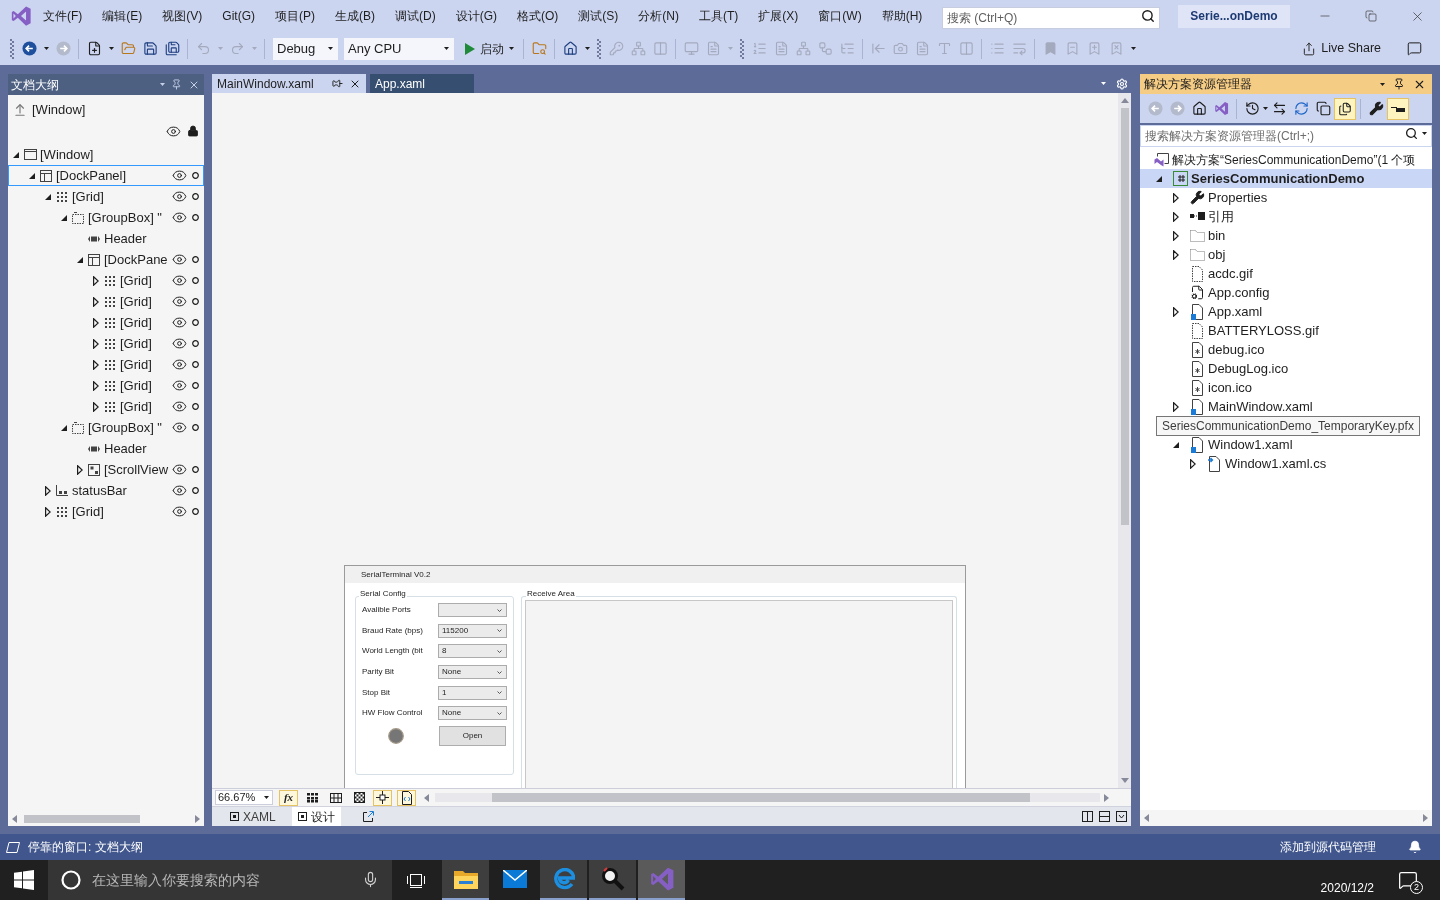  What do you see at coordinates (172, 48) in the screenshot?
I see `save-all-icon` at bounding box center [172, 48].